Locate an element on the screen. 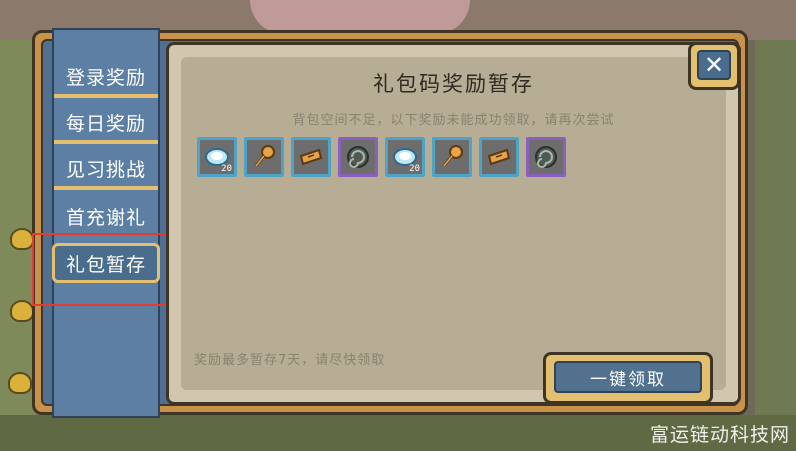  claim-all-label: 一键领取 is located at coordinates (628, 379).